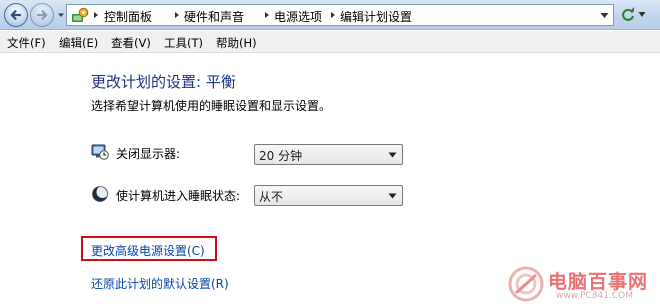  What do you see at coordinates (628, 15) in the screenshot?
I see `refresh-icon` at bounding box center [628, 15].